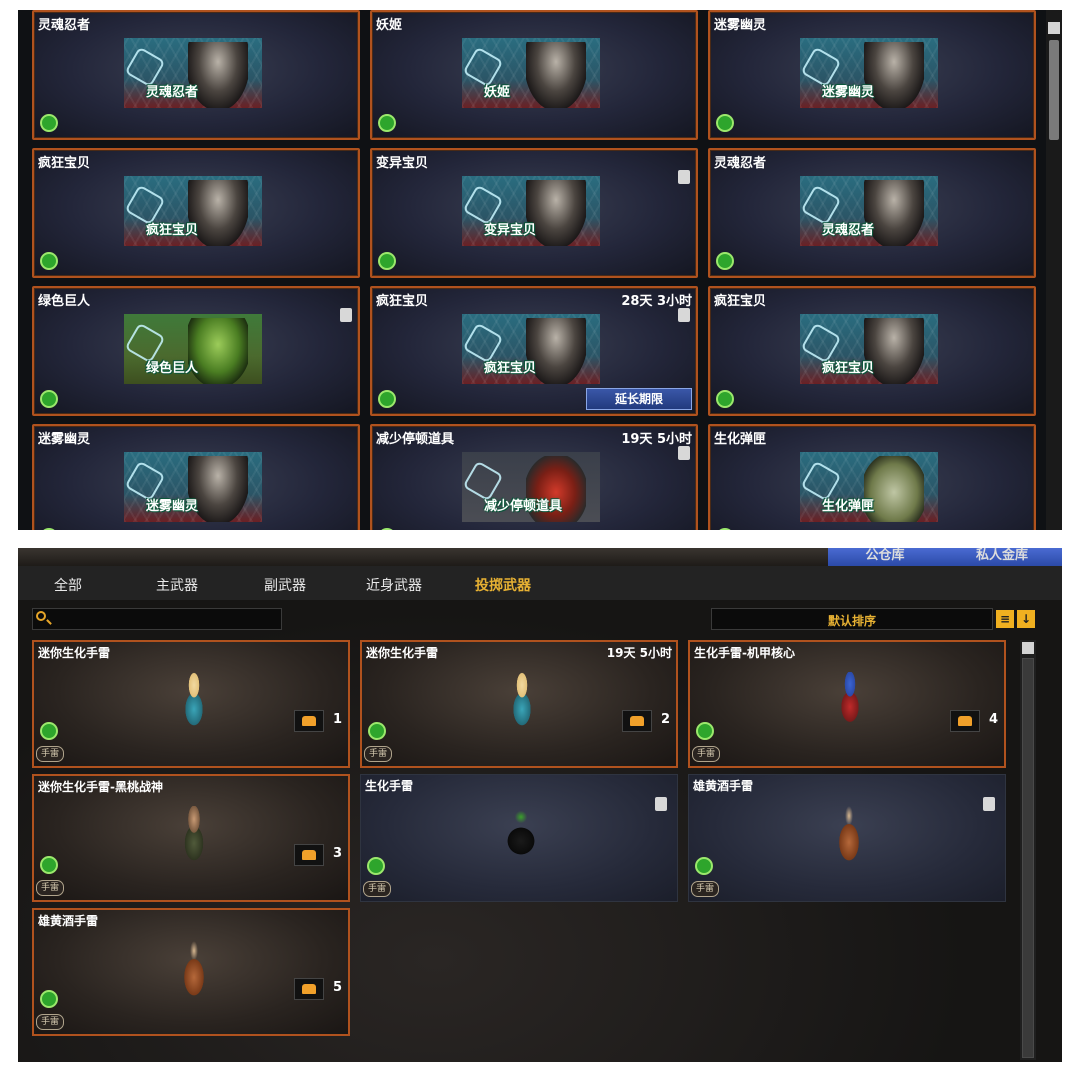 This screenshot has height=1080, width=1080. I want to click on tab-public-storage: 公仓库, so click(885, 557).